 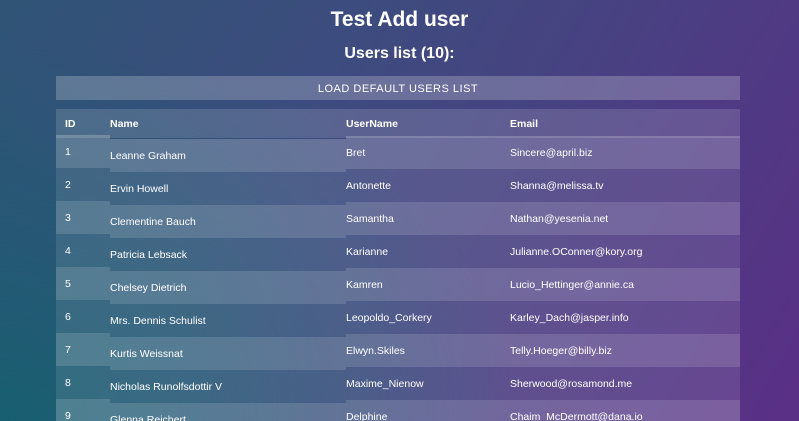 I want to click on table-row: 1 Leanne Graham Bret Sincere@april.biz, so click(x=398, y=153).